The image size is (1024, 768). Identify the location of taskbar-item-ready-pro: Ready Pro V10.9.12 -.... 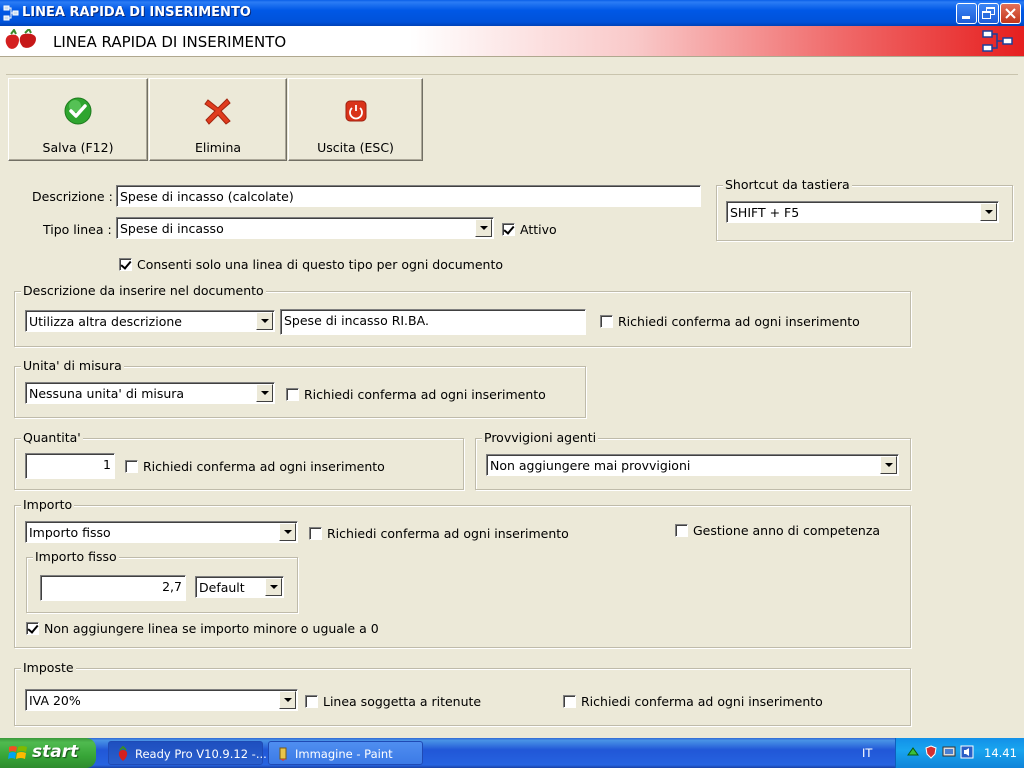
(187, 753).